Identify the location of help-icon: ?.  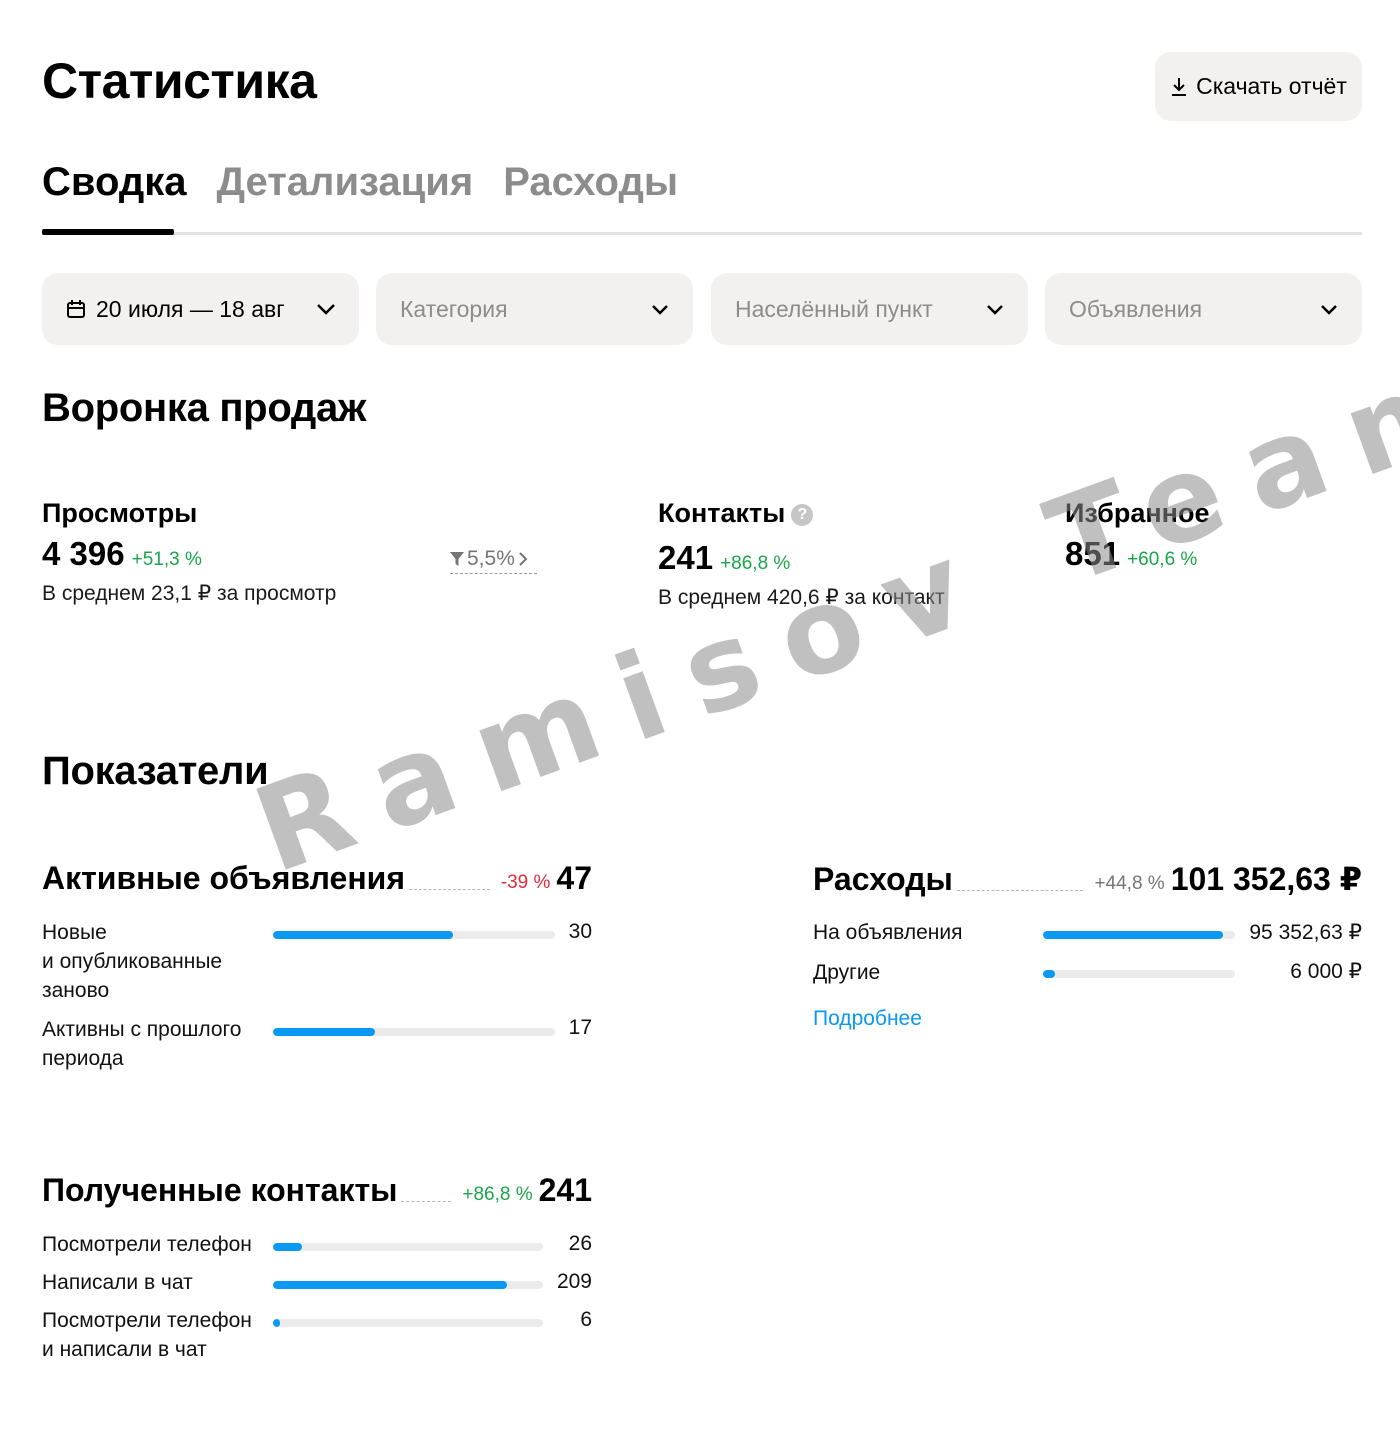
(802, 515).